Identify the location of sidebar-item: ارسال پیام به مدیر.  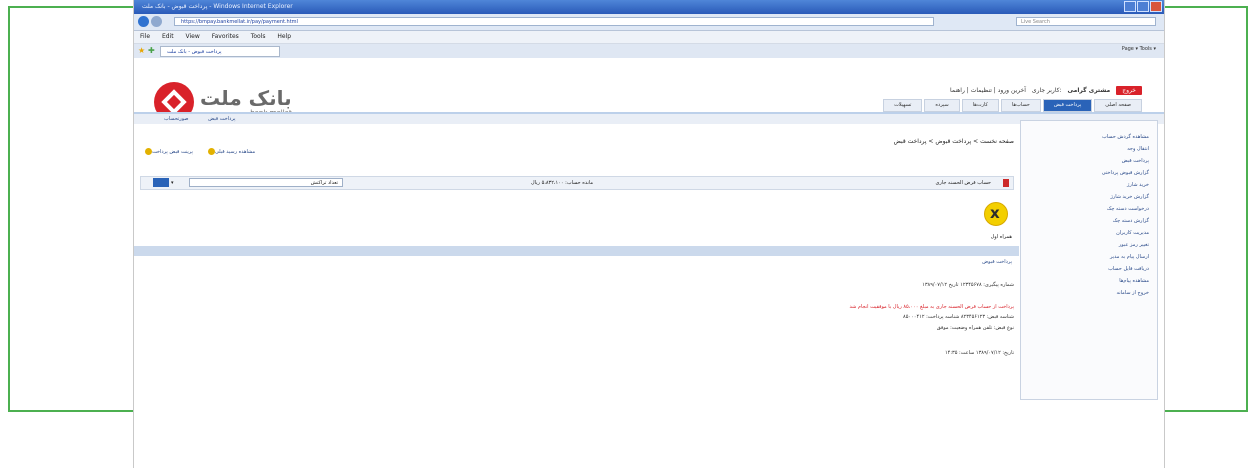
(1085, 257).